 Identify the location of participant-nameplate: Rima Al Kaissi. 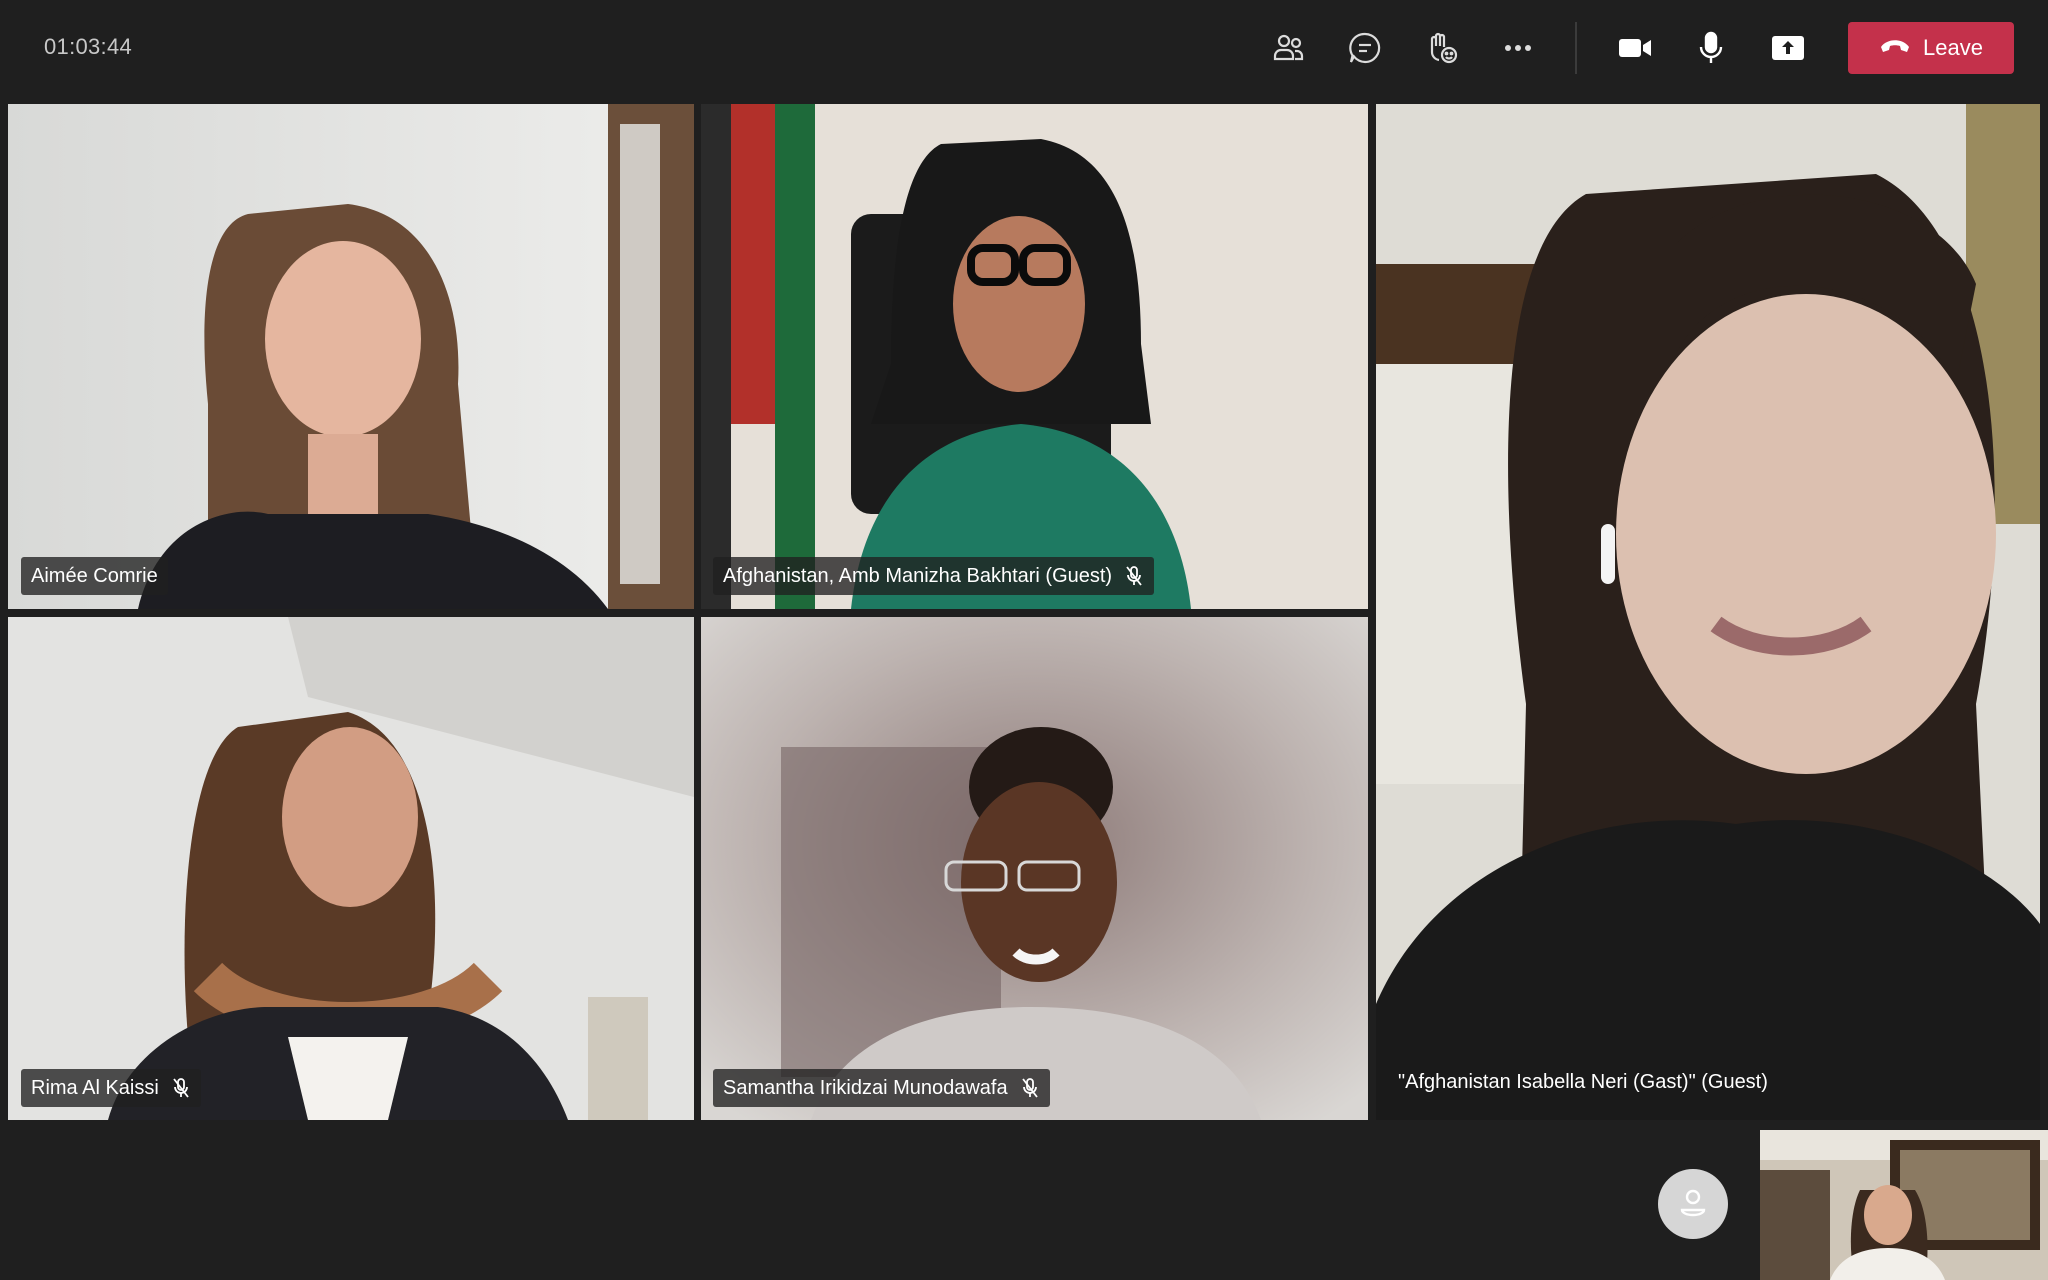
(111, 1088).